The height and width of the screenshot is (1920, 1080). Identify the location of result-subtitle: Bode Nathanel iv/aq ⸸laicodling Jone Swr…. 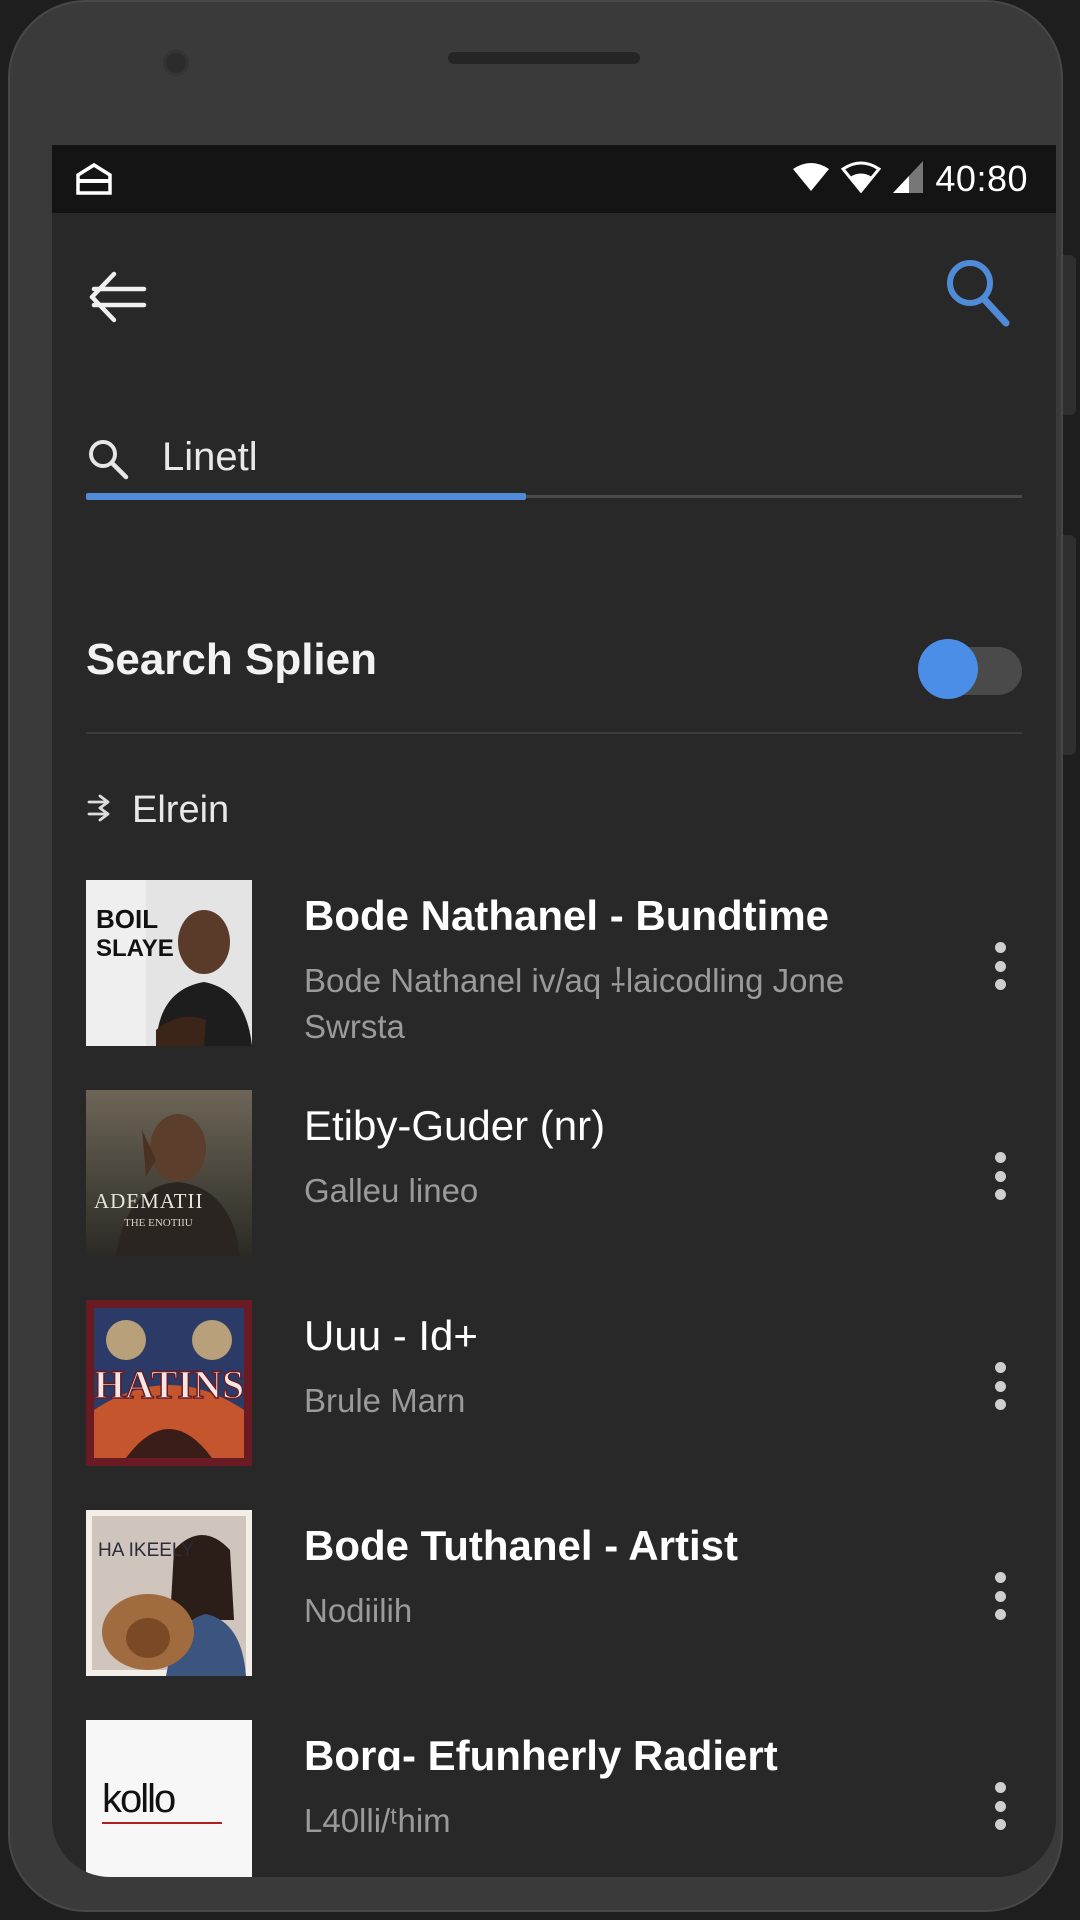
(574, 1003).